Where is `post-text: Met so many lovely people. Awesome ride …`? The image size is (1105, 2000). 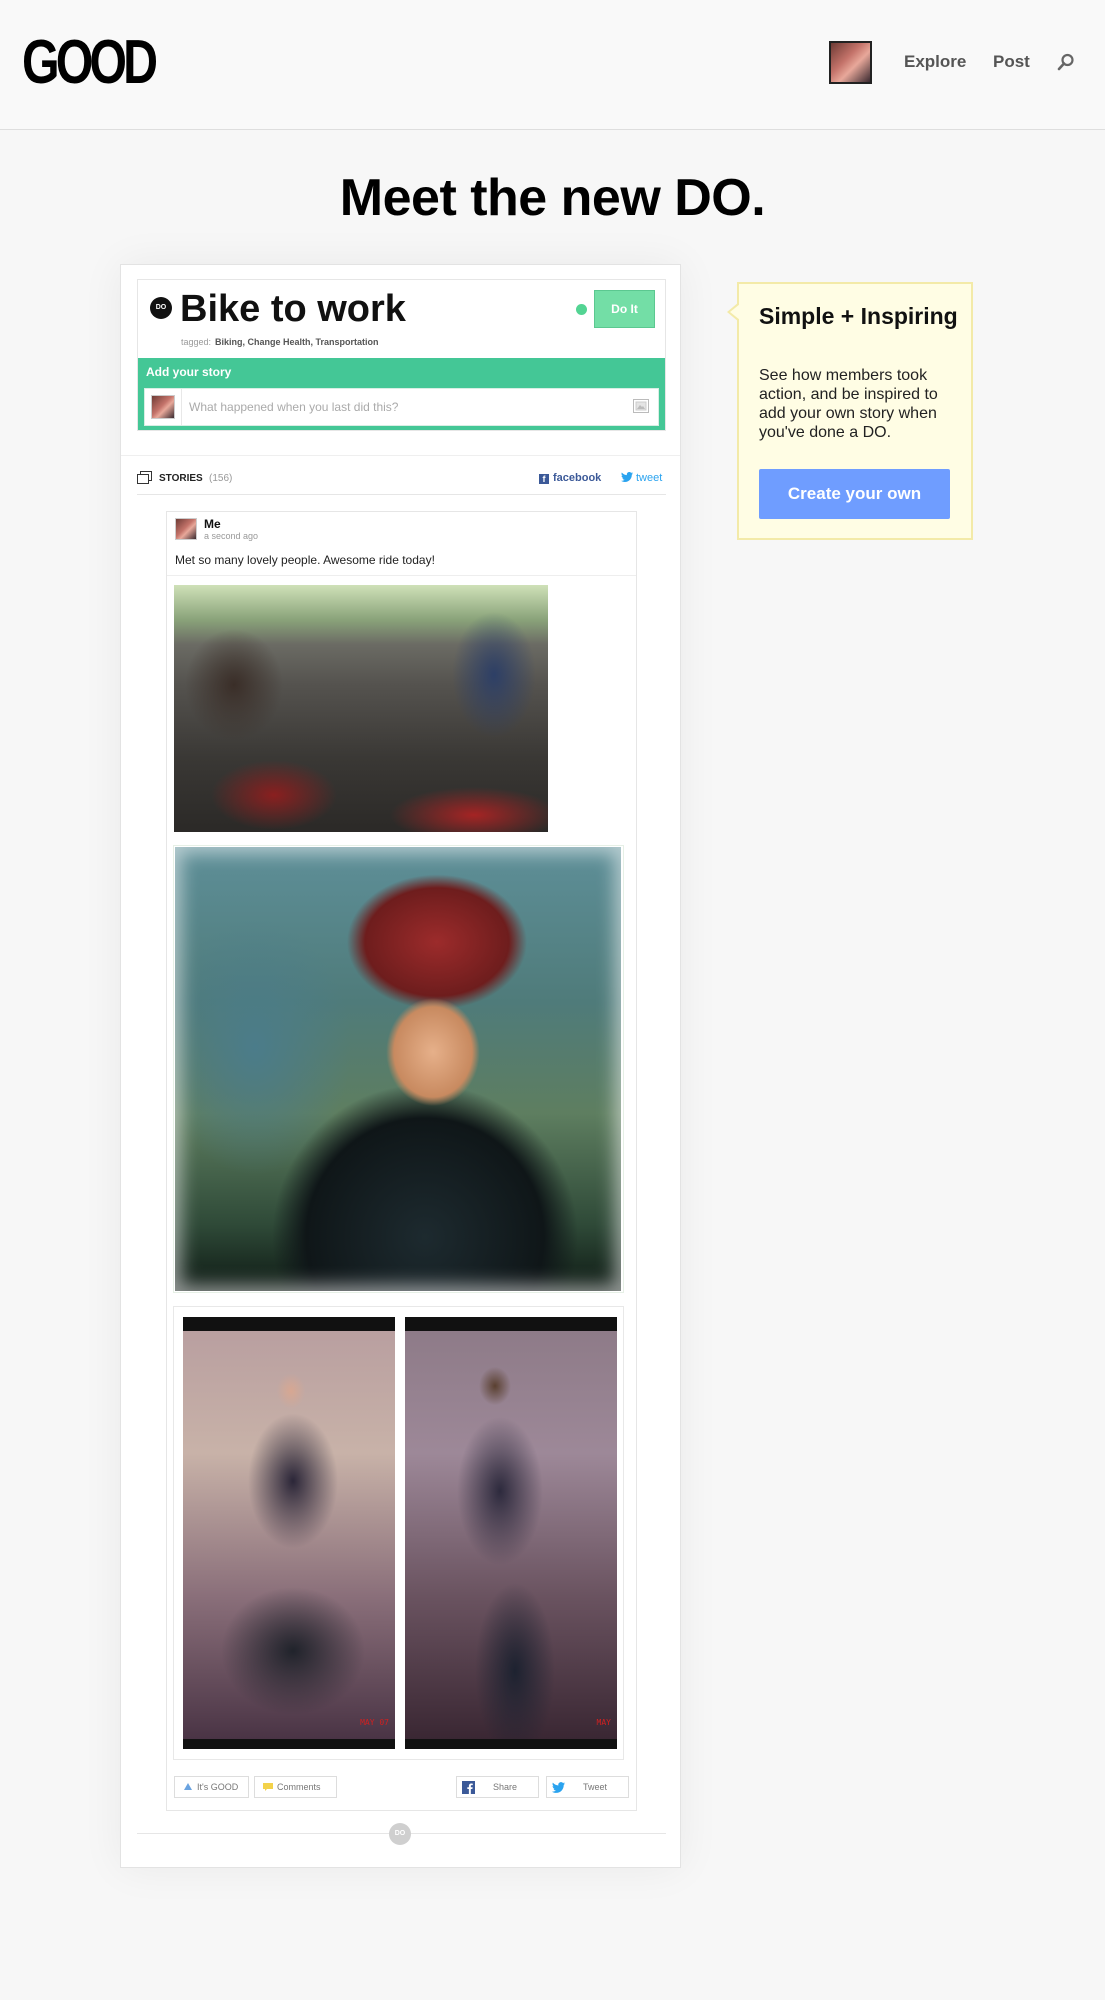
post-text: Met so many lovely people. Awesome ride … is located at coordinates (305, 560).